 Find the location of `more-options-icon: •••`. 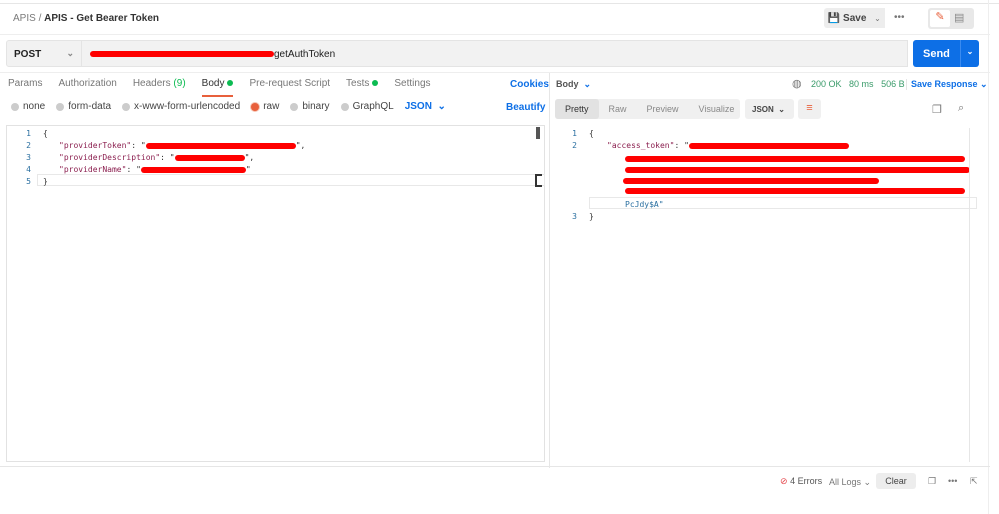

more-options-icon: ••• is located at coordinates (952, 481).